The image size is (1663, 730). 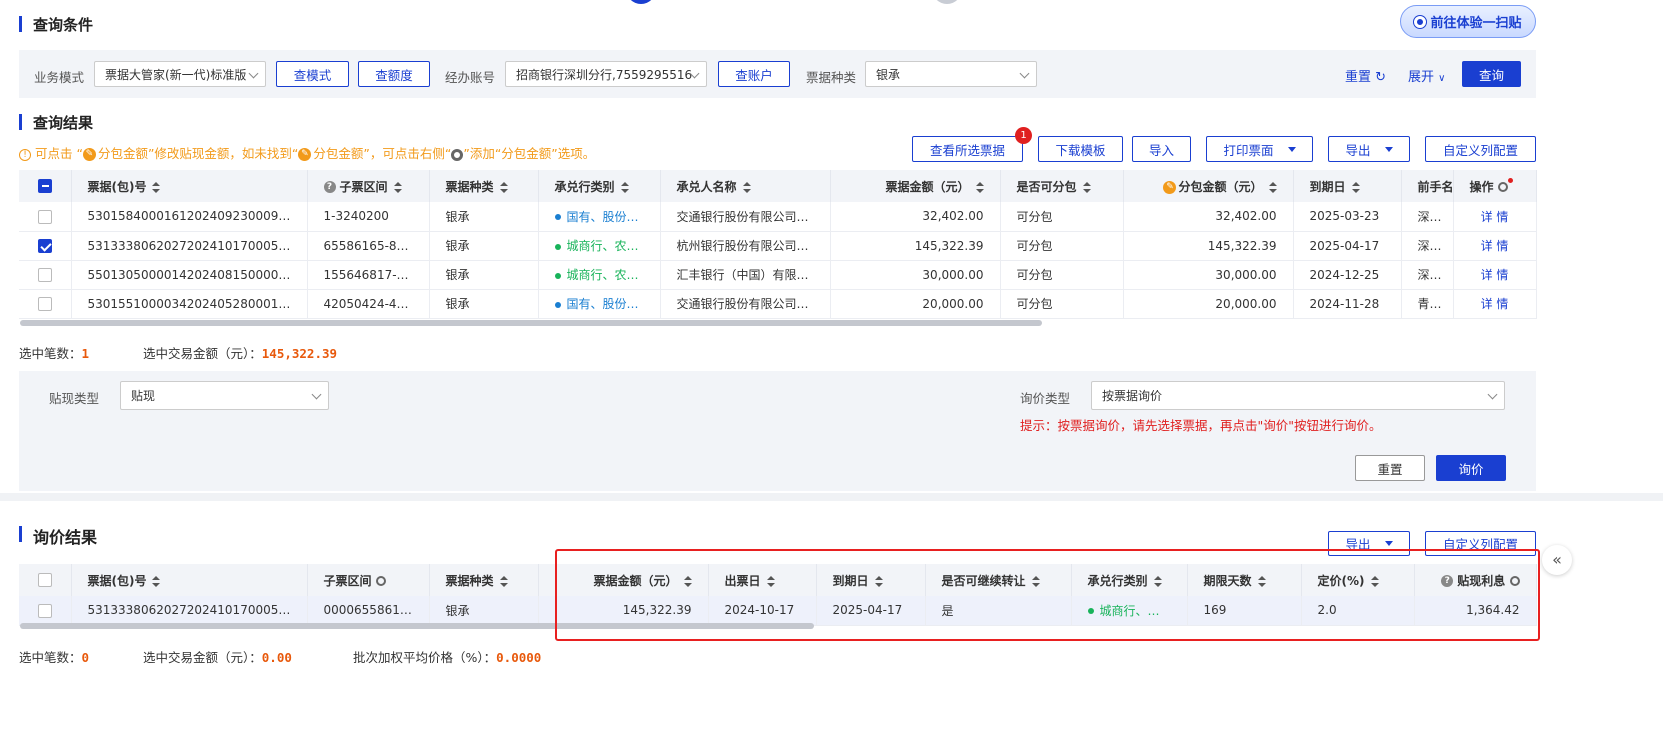 I want to click on inquiry-avg-price: 批次加权平均价格（%）：0.0000, so click(x=447, y=657).